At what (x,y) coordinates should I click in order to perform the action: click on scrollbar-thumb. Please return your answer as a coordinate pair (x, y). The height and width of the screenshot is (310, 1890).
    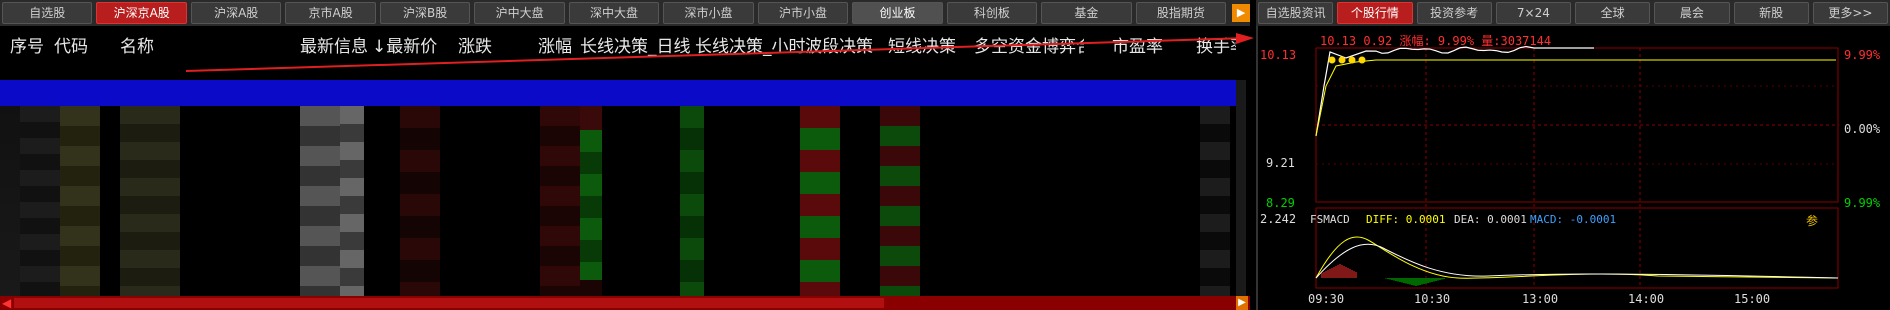
    Looking at the image, I should click on (449, 303).